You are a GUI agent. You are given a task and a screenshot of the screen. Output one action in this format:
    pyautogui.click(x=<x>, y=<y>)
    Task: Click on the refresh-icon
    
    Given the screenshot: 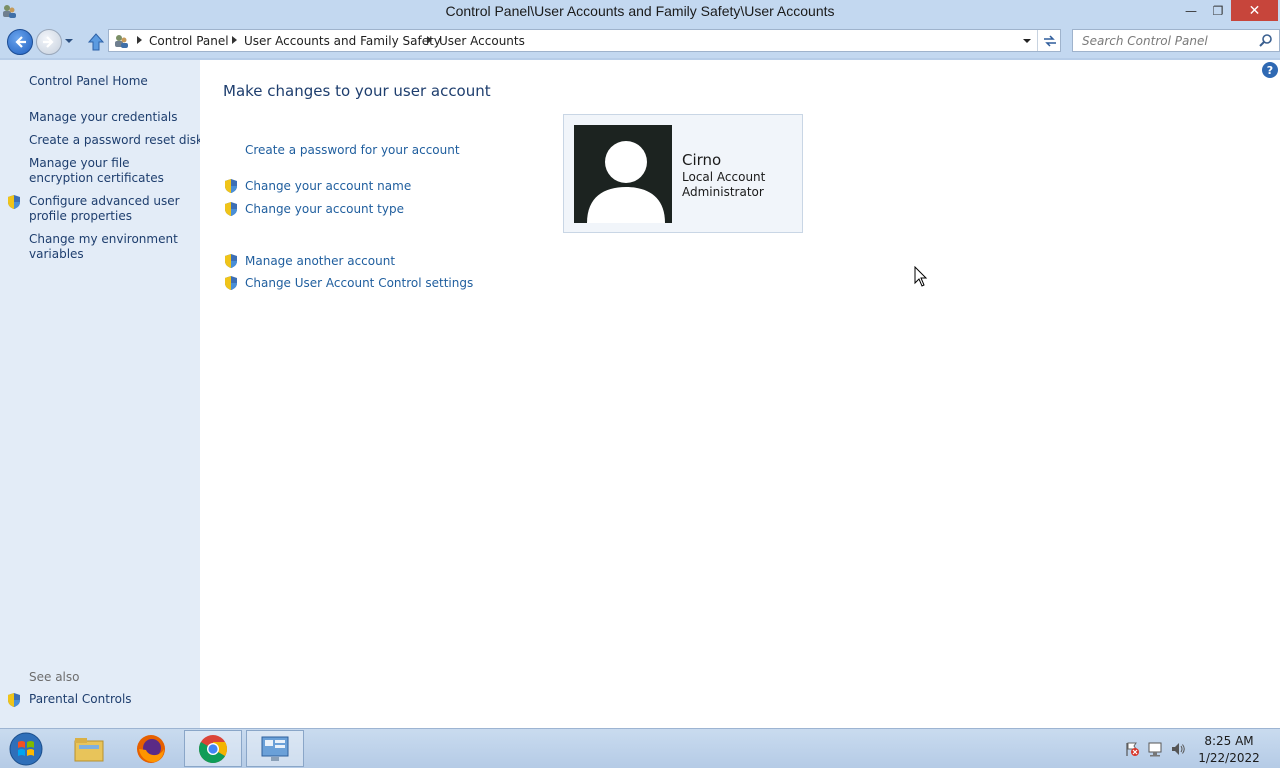 What is the action you would take?
    pyautogui.click(x=1049, y=40)
    